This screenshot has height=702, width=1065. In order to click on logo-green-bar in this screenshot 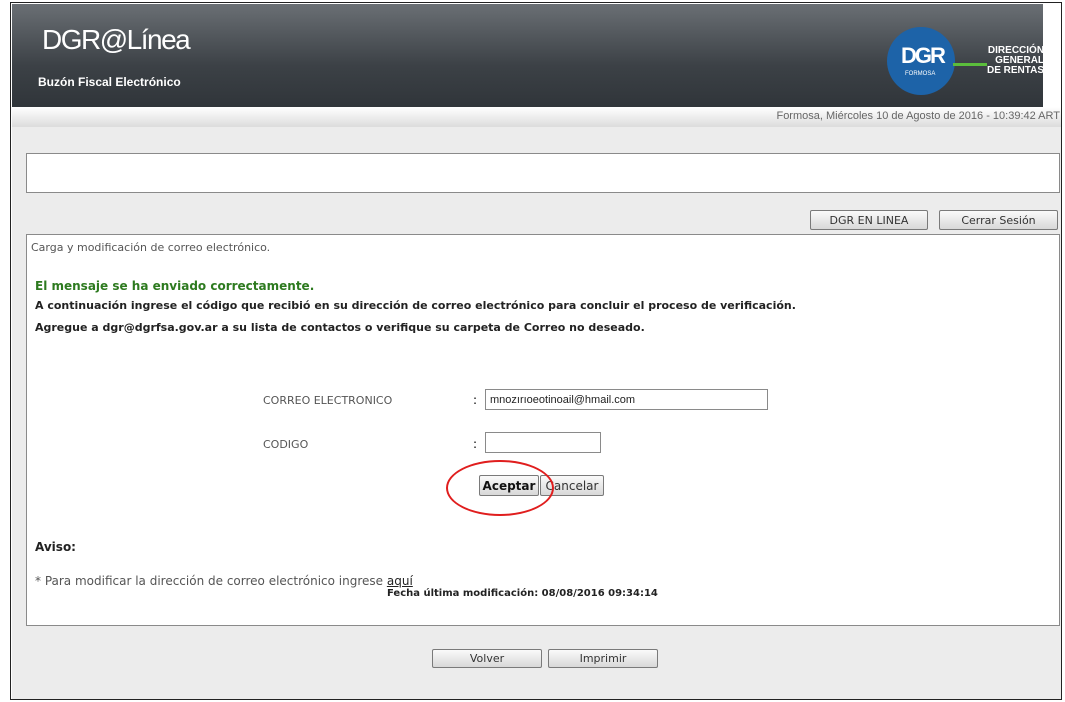, I will do `click(970, 64)`.